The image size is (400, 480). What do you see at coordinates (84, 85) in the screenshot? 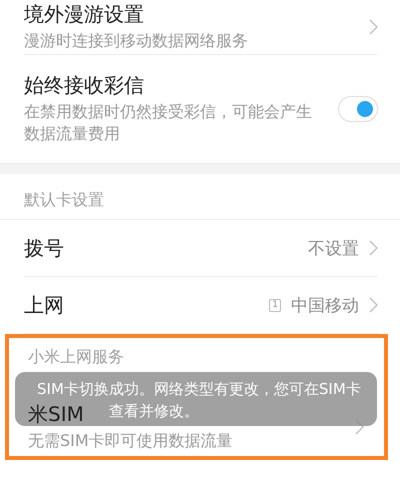
I see `row-title: 始终接收彩信` at bounding box center [84, 85].